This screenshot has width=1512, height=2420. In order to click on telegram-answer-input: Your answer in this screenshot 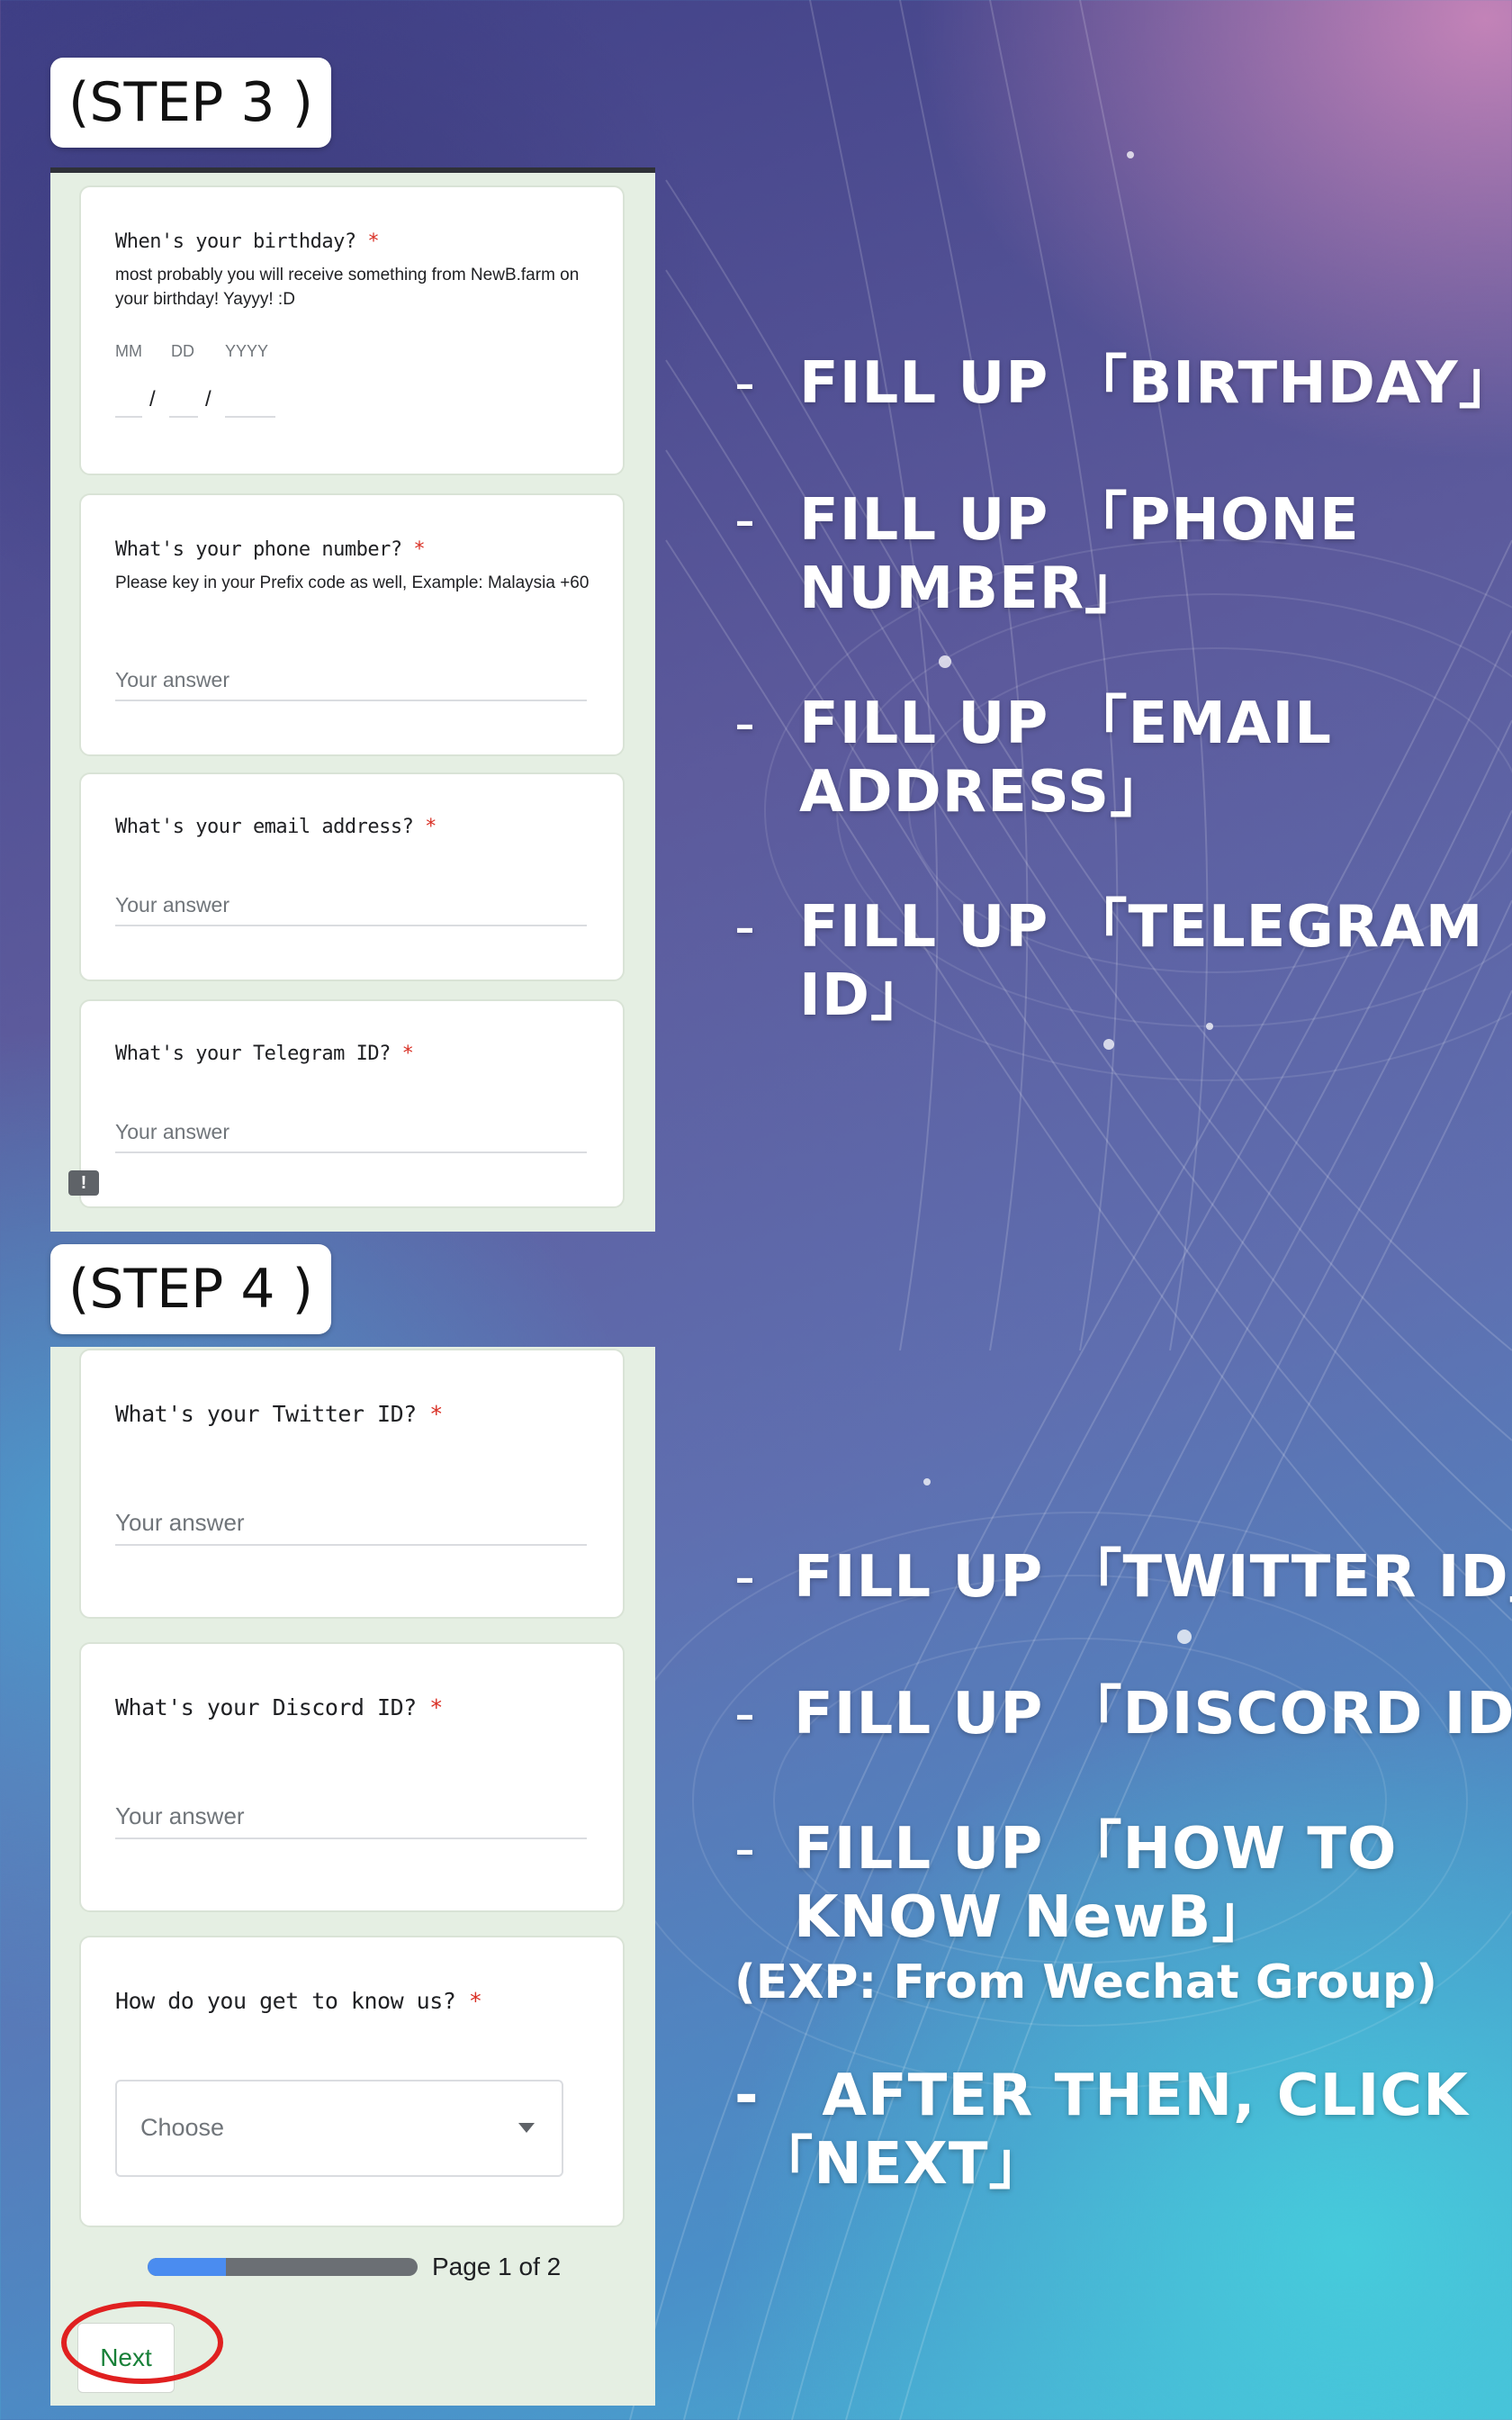, I will do `click(351, 1136)`.